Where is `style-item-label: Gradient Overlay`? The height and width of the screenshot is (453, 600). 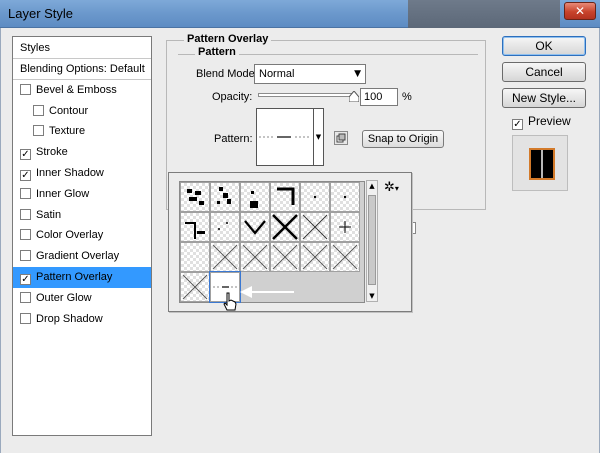 style-item-label: Gradient Overlay is located at coordinates (78, 256).